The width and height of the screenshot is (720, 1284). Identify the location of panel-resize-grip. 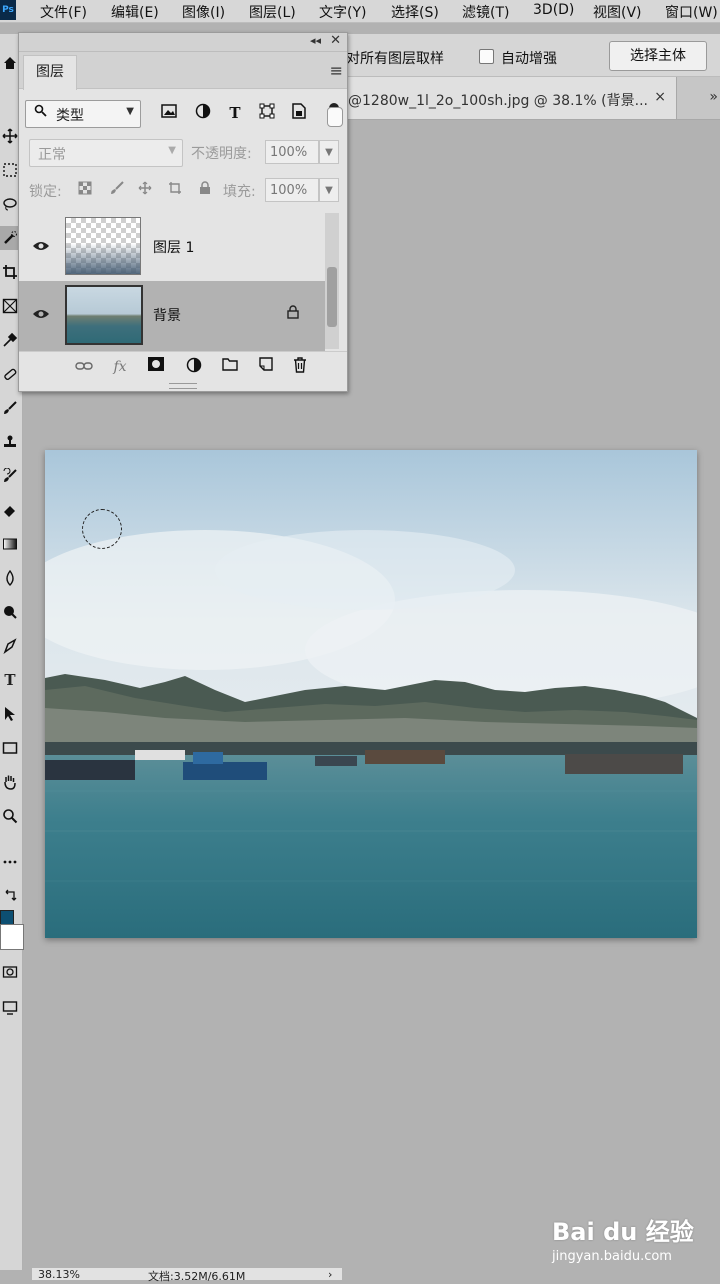
(183, 386).